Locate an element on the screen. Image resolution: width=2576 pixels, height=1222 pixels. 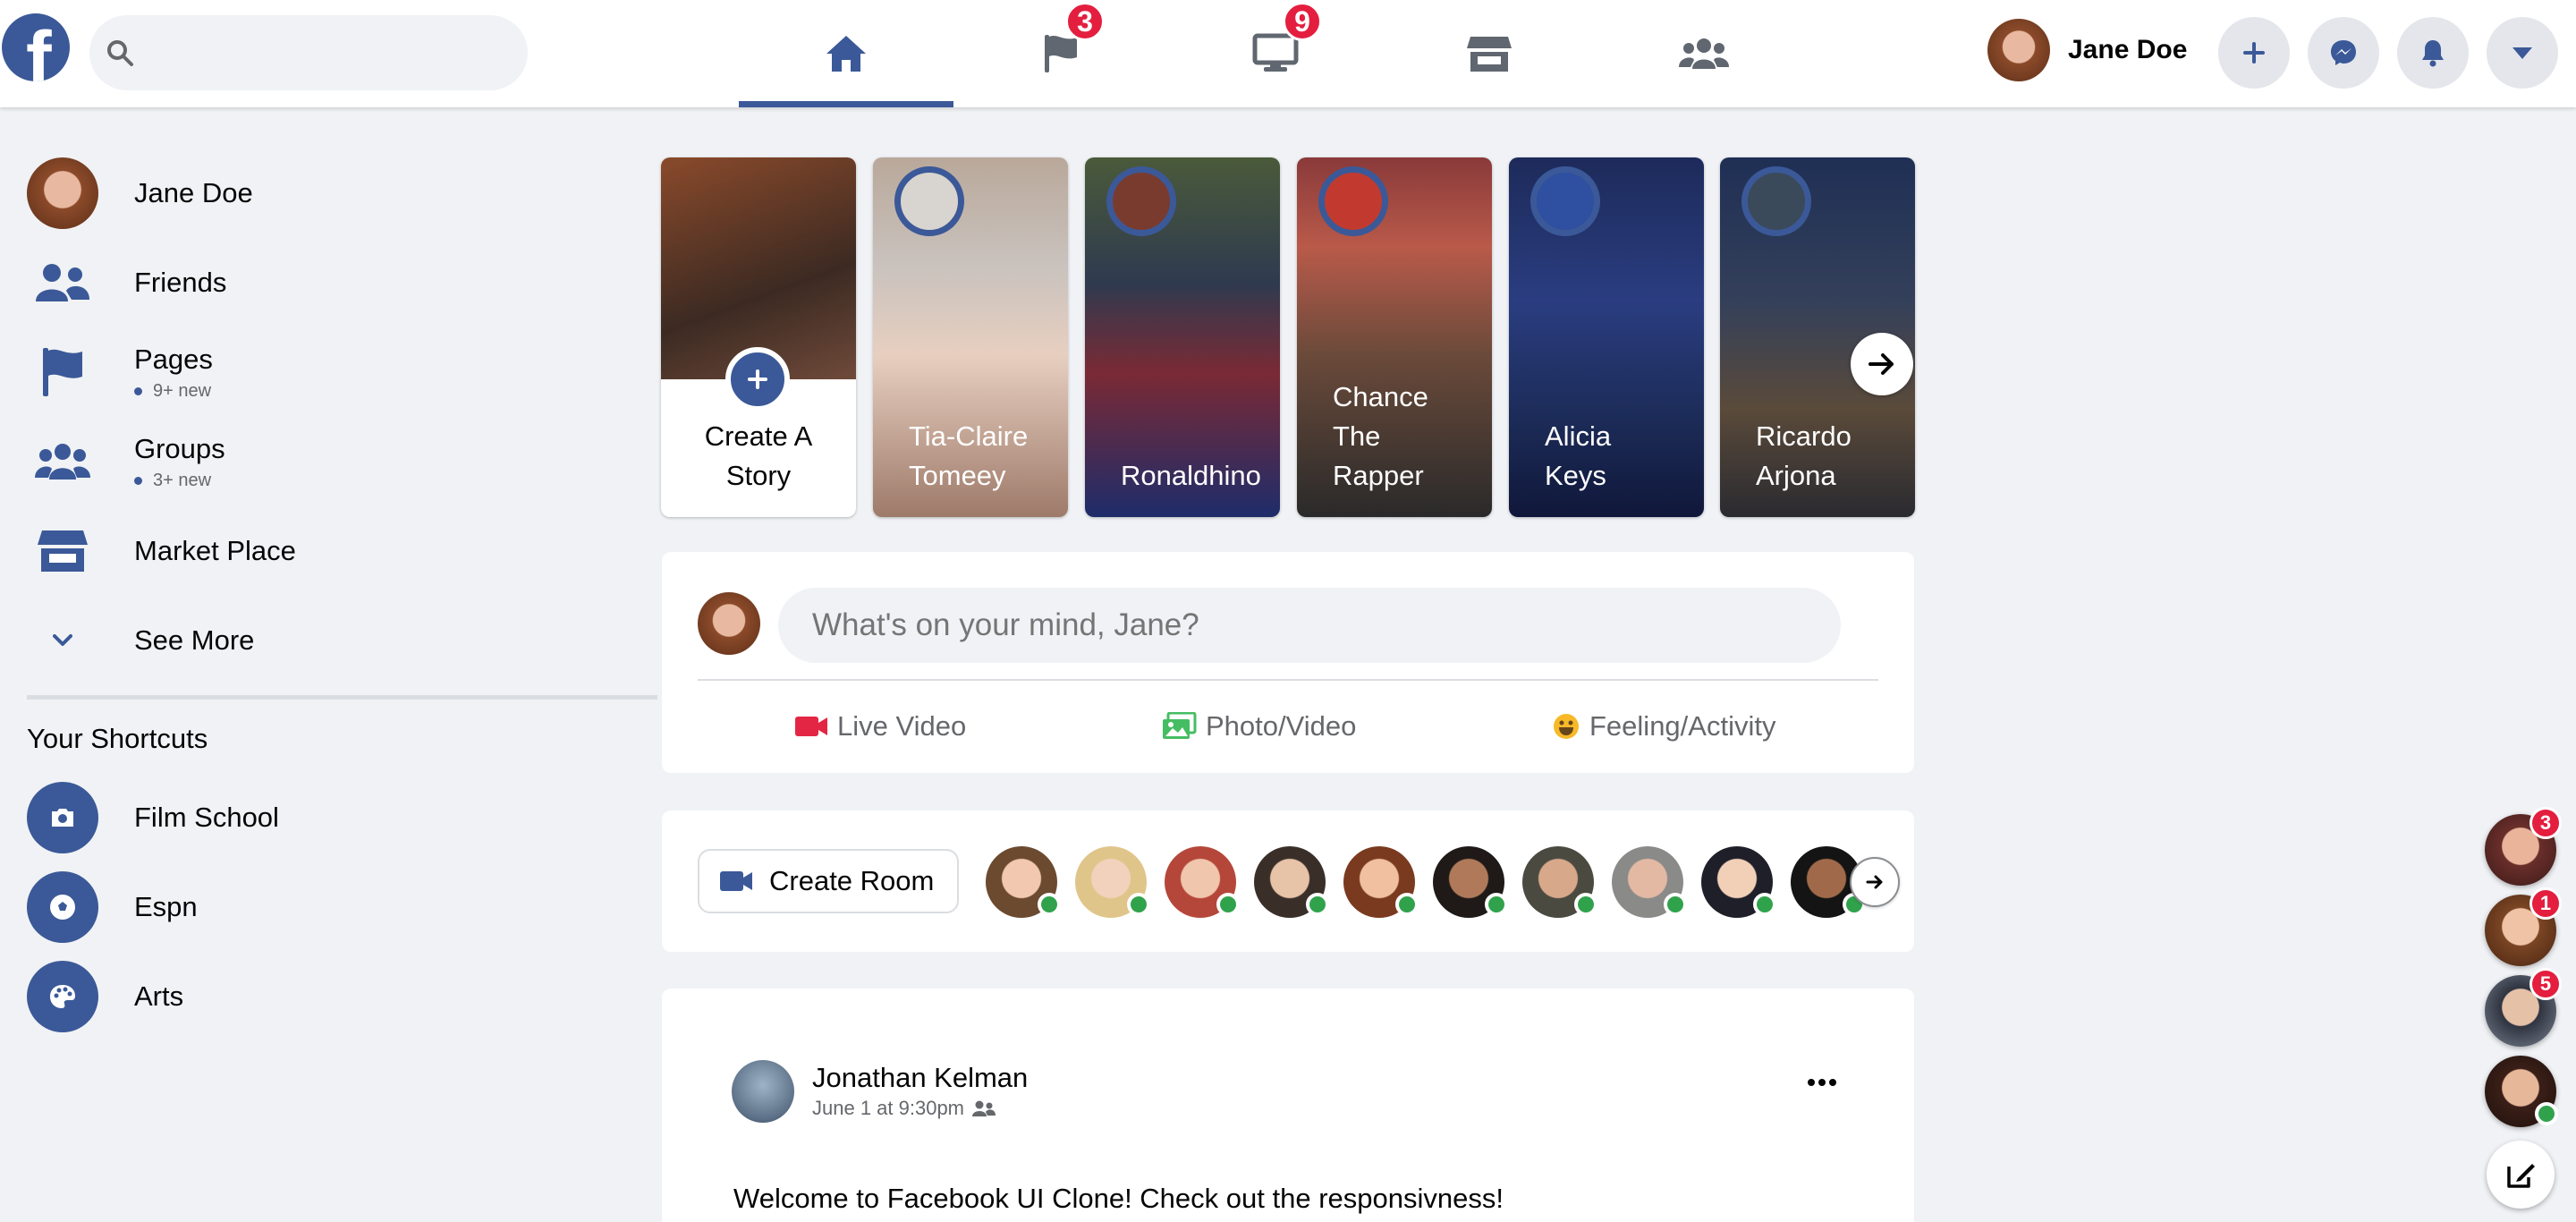
account-menu-button is located at coordinates (2522, 53).